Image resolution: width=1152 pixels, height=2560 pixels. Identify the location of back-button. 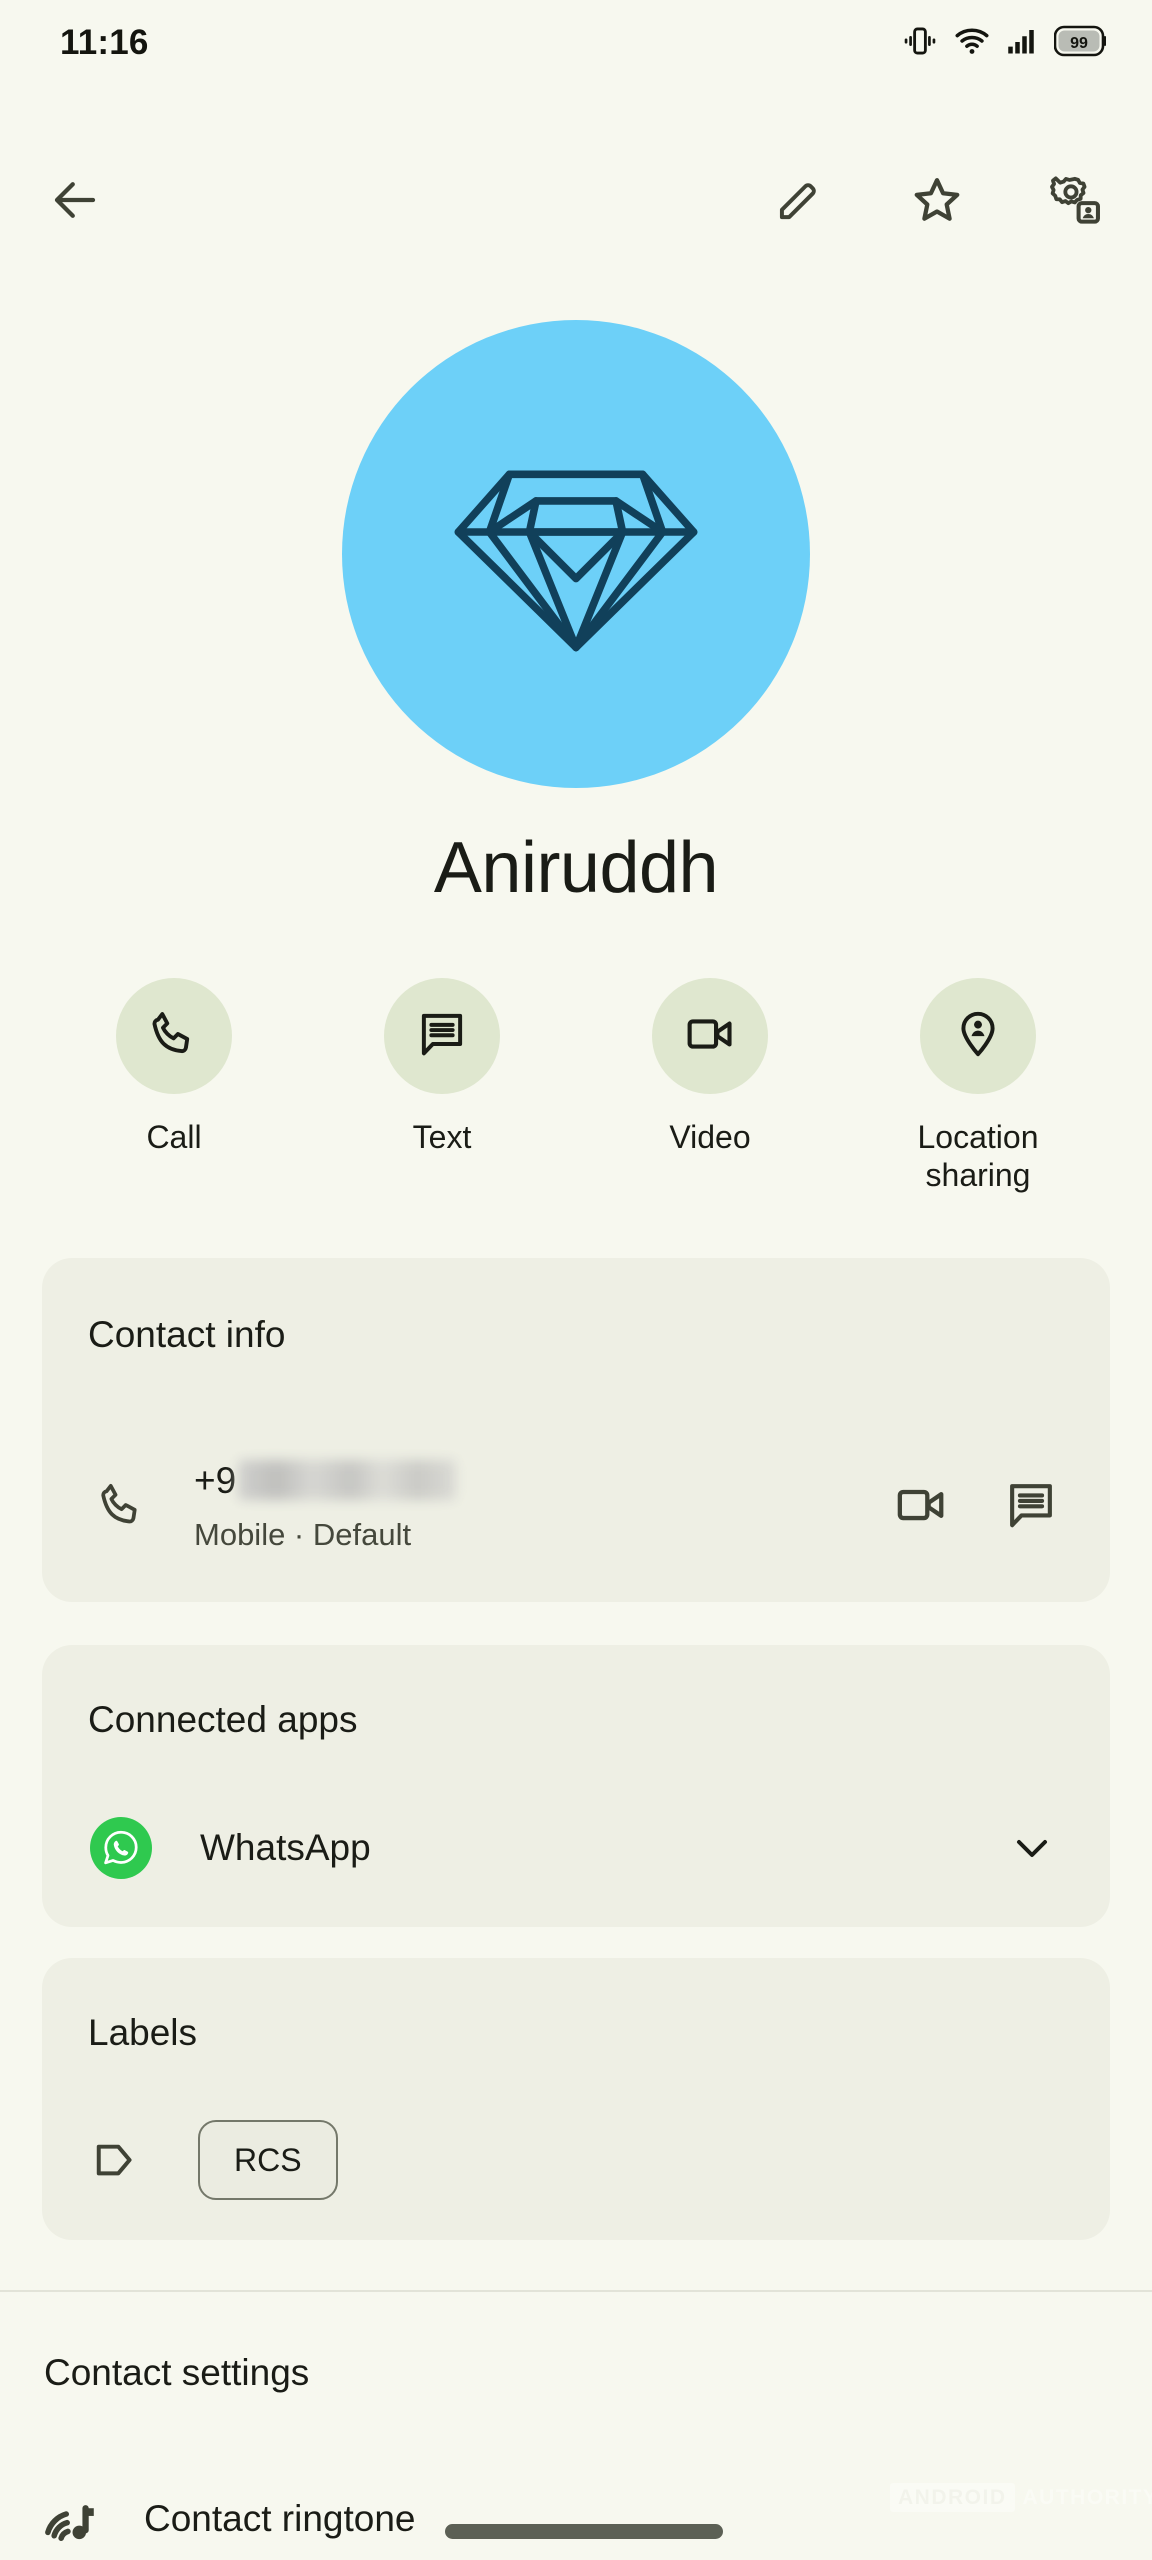
(75, 200).